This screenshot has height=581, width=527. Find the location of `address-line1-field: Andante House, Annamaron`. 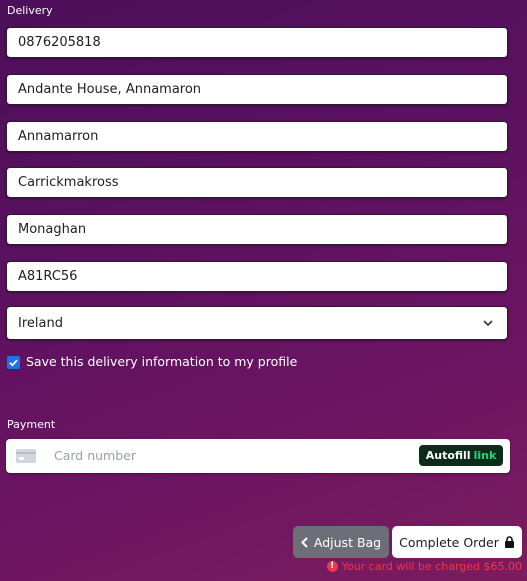

address-line1-field: Andante House, Annamaron is located at coordinates (257, 89).